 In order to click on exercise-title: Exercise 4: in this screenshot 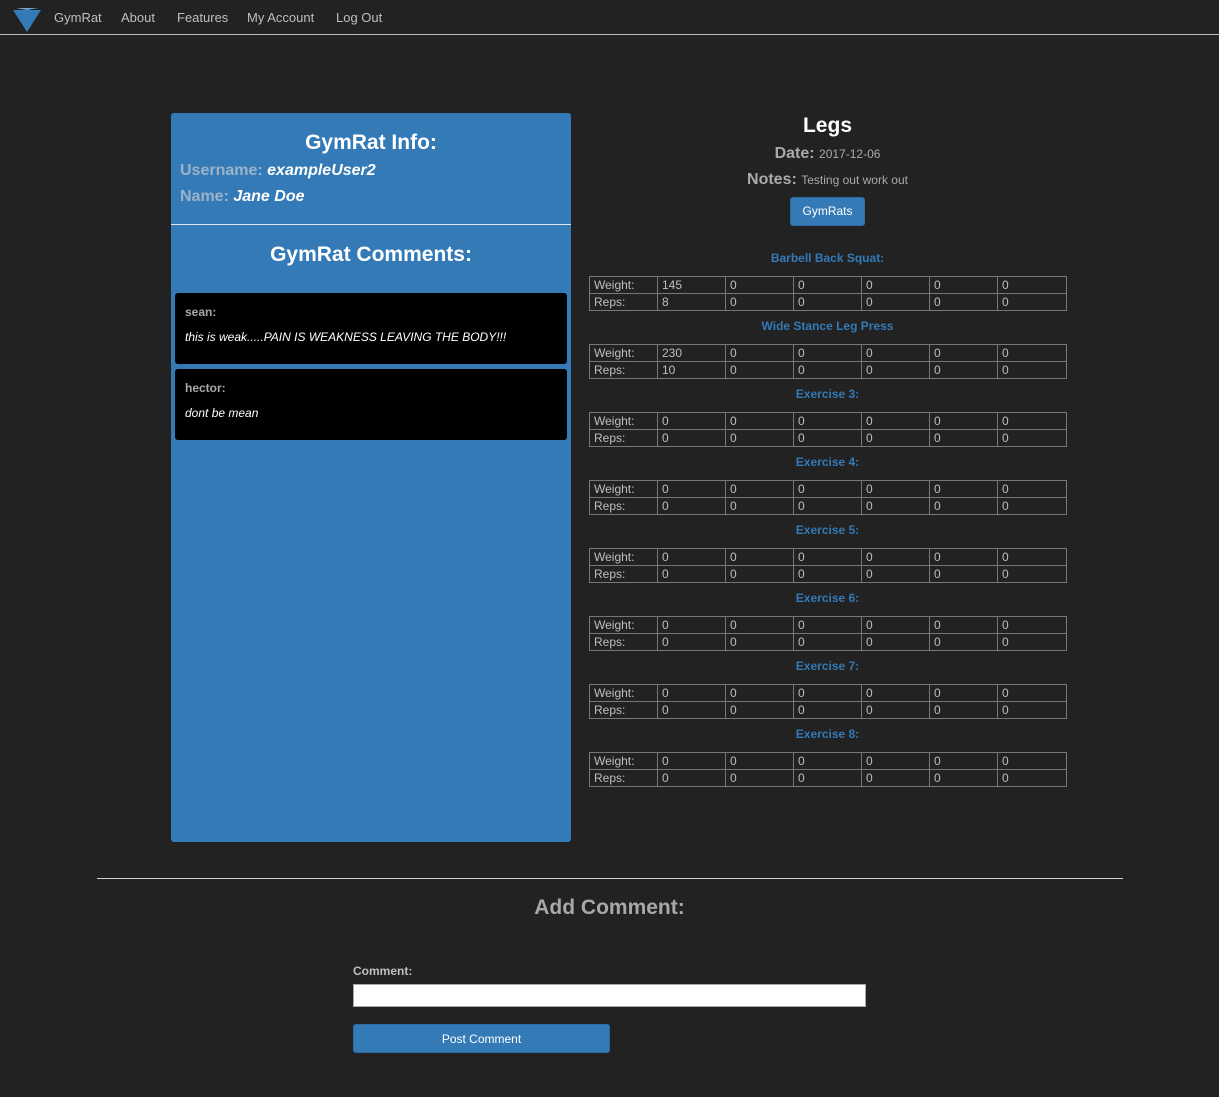, I will do `click(827, 462)`.